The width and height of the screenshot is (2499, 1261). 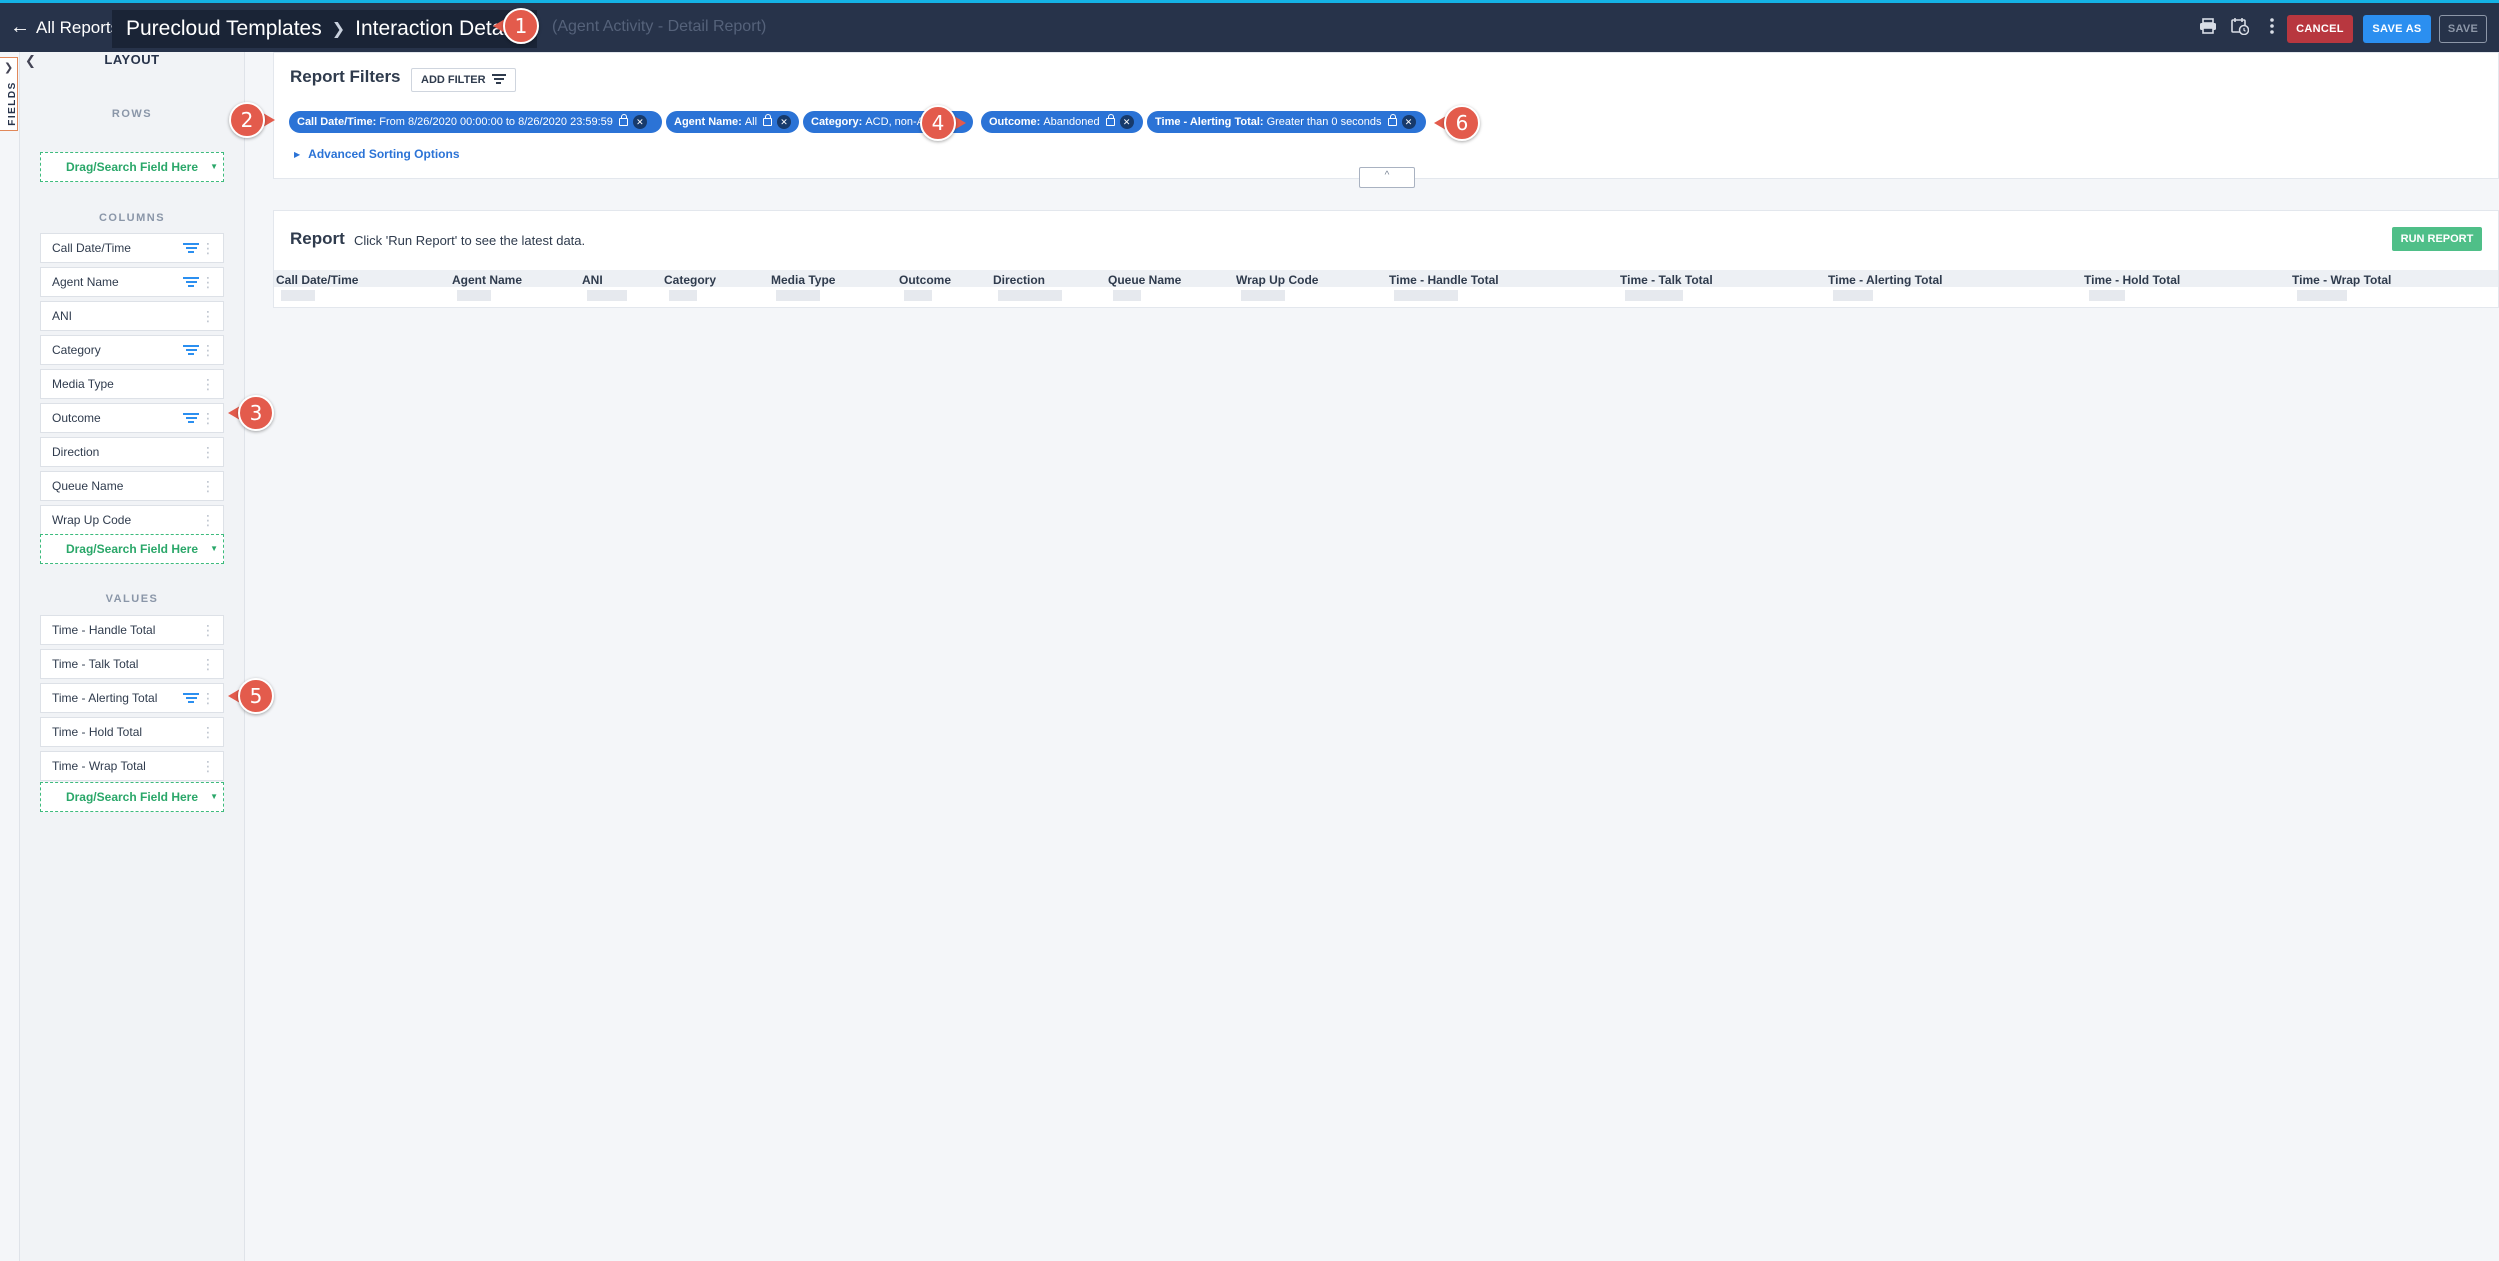 I want to click on chevron-right-icon: ❯, so click(x=9, y=68).